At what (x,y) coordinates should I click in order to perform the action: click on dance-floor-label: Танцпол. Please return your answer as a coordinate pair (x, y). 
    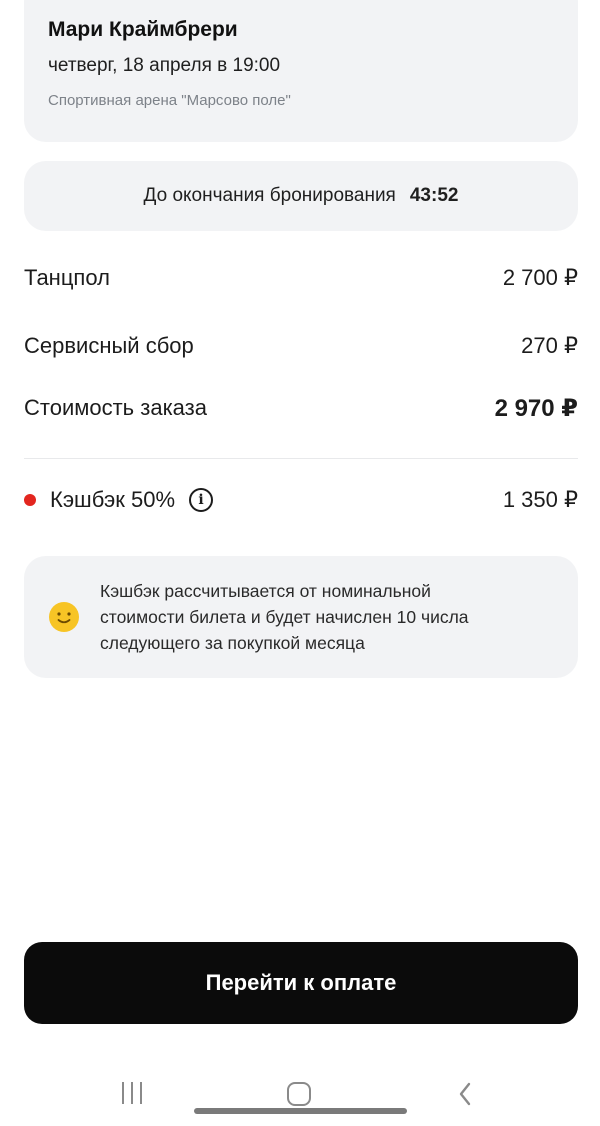
    Looking at the image, I should click on (67, 277).